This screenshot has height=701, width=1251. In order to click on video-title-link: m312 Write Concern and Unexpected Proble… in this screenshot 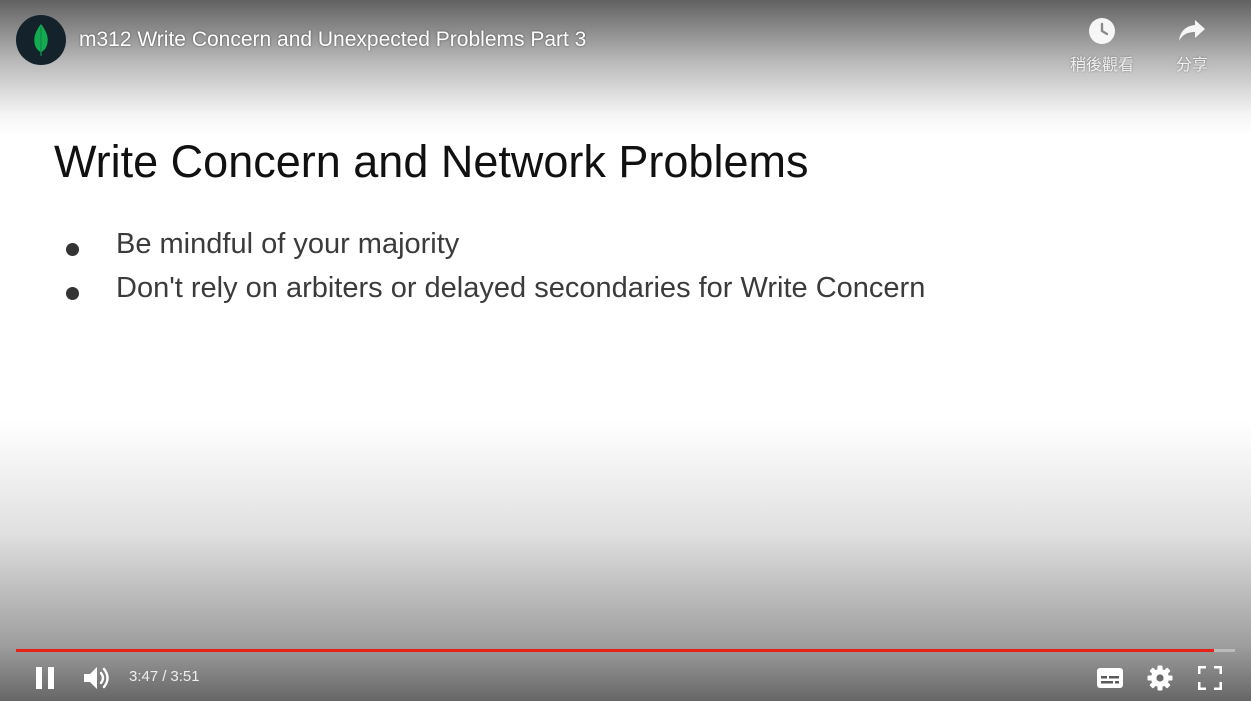, I will do `click(332, 40)`.